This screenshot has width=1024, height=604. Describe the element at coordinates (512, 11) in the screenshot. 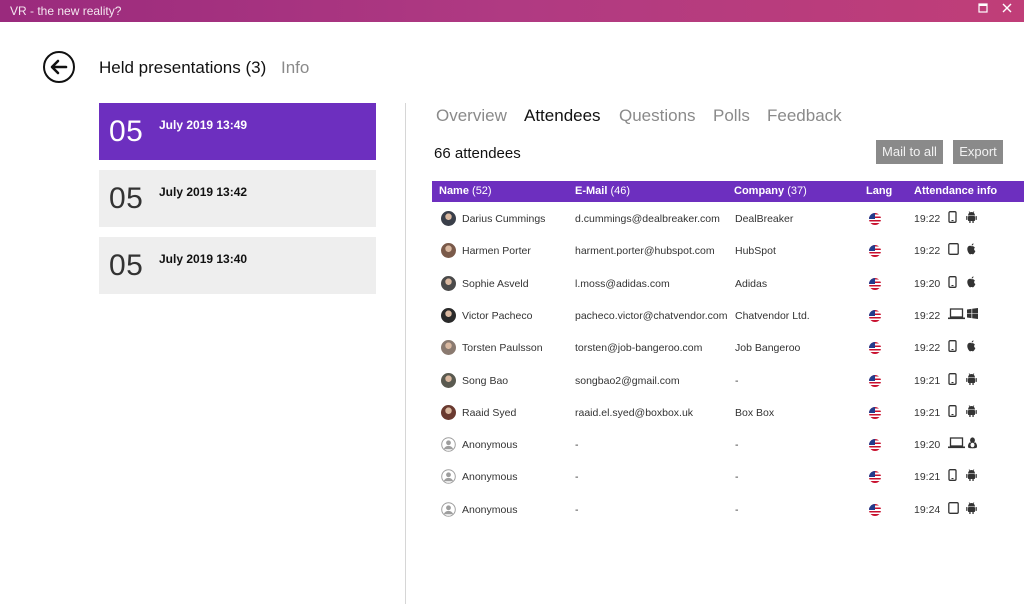

I see `title-bar: VR - the new reality?` at that location.